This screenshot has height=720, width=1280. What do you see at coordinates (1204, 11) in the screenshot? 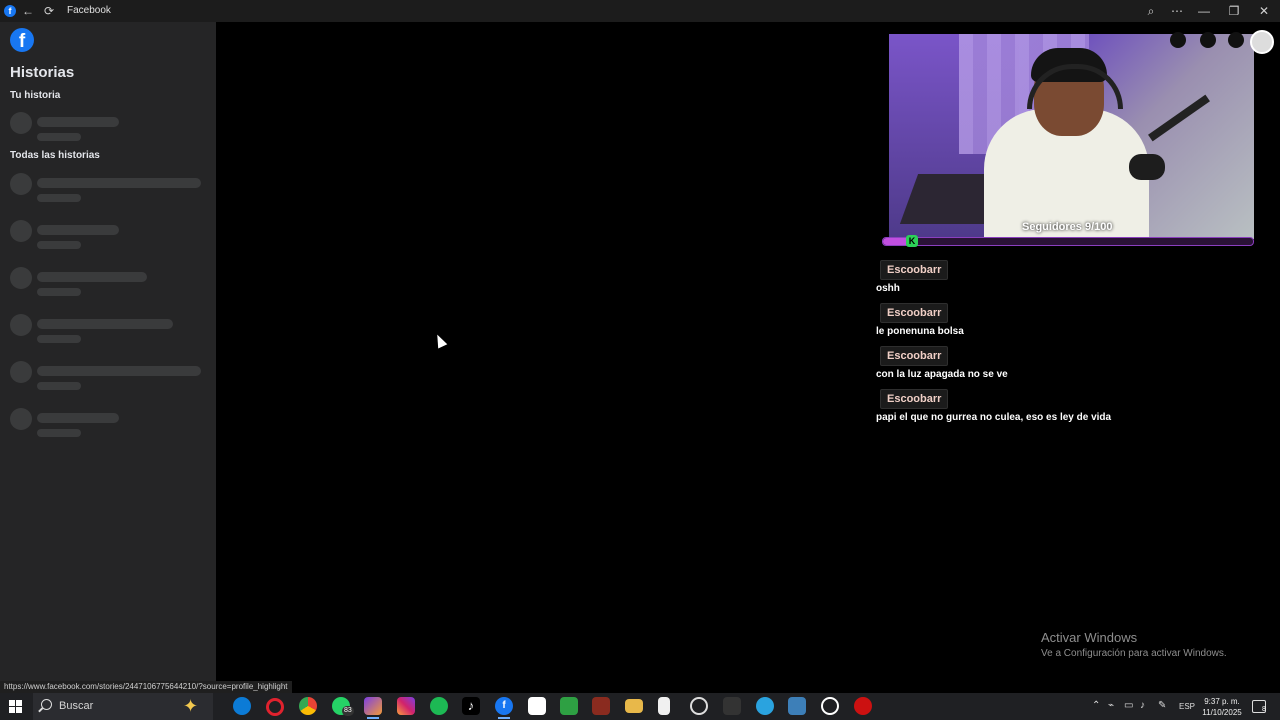
I see `minimize-button: —` at bounding box center [1204, 11].